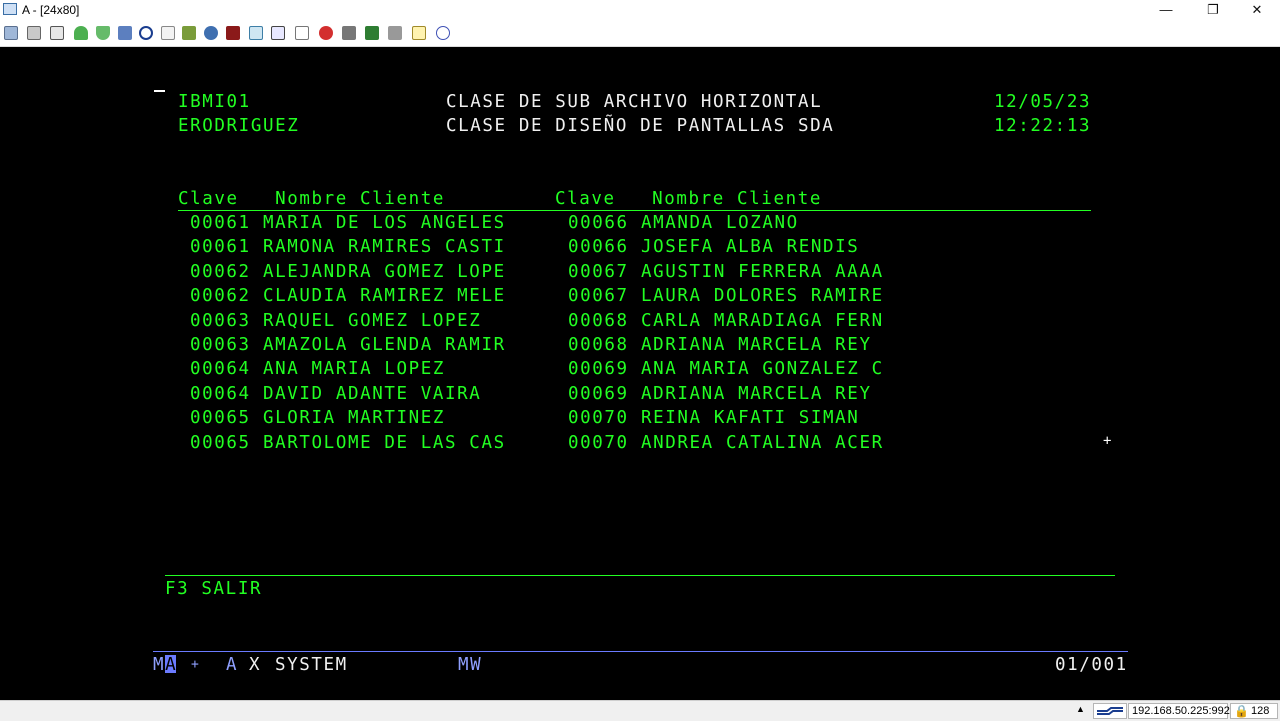  I want to click on nombre-left: MARIA DE LOS ANGELES, so click(384, 223).